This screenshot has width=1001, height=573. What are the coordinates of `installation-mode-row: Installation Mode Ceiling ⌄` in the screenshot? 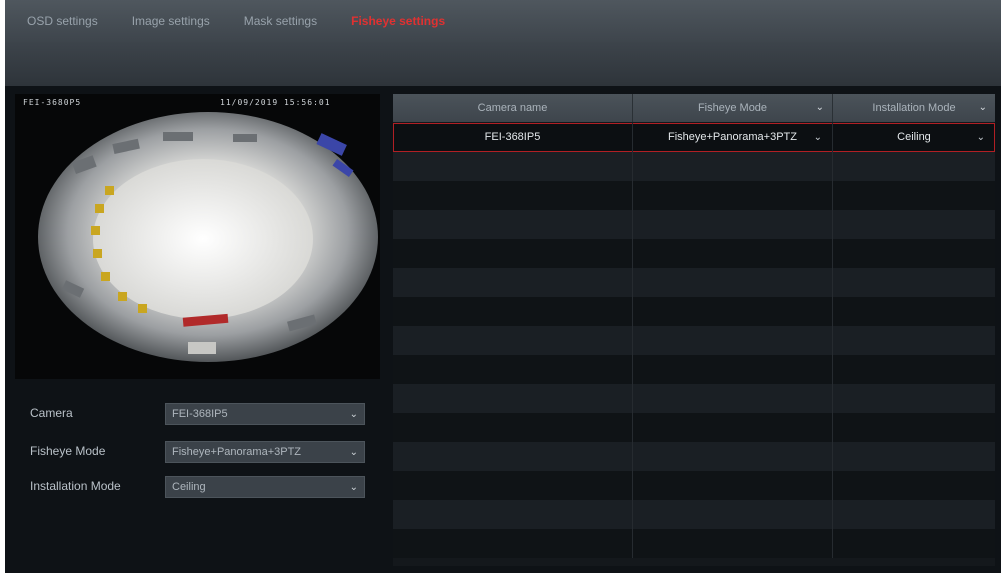 It's located at (200, 487).